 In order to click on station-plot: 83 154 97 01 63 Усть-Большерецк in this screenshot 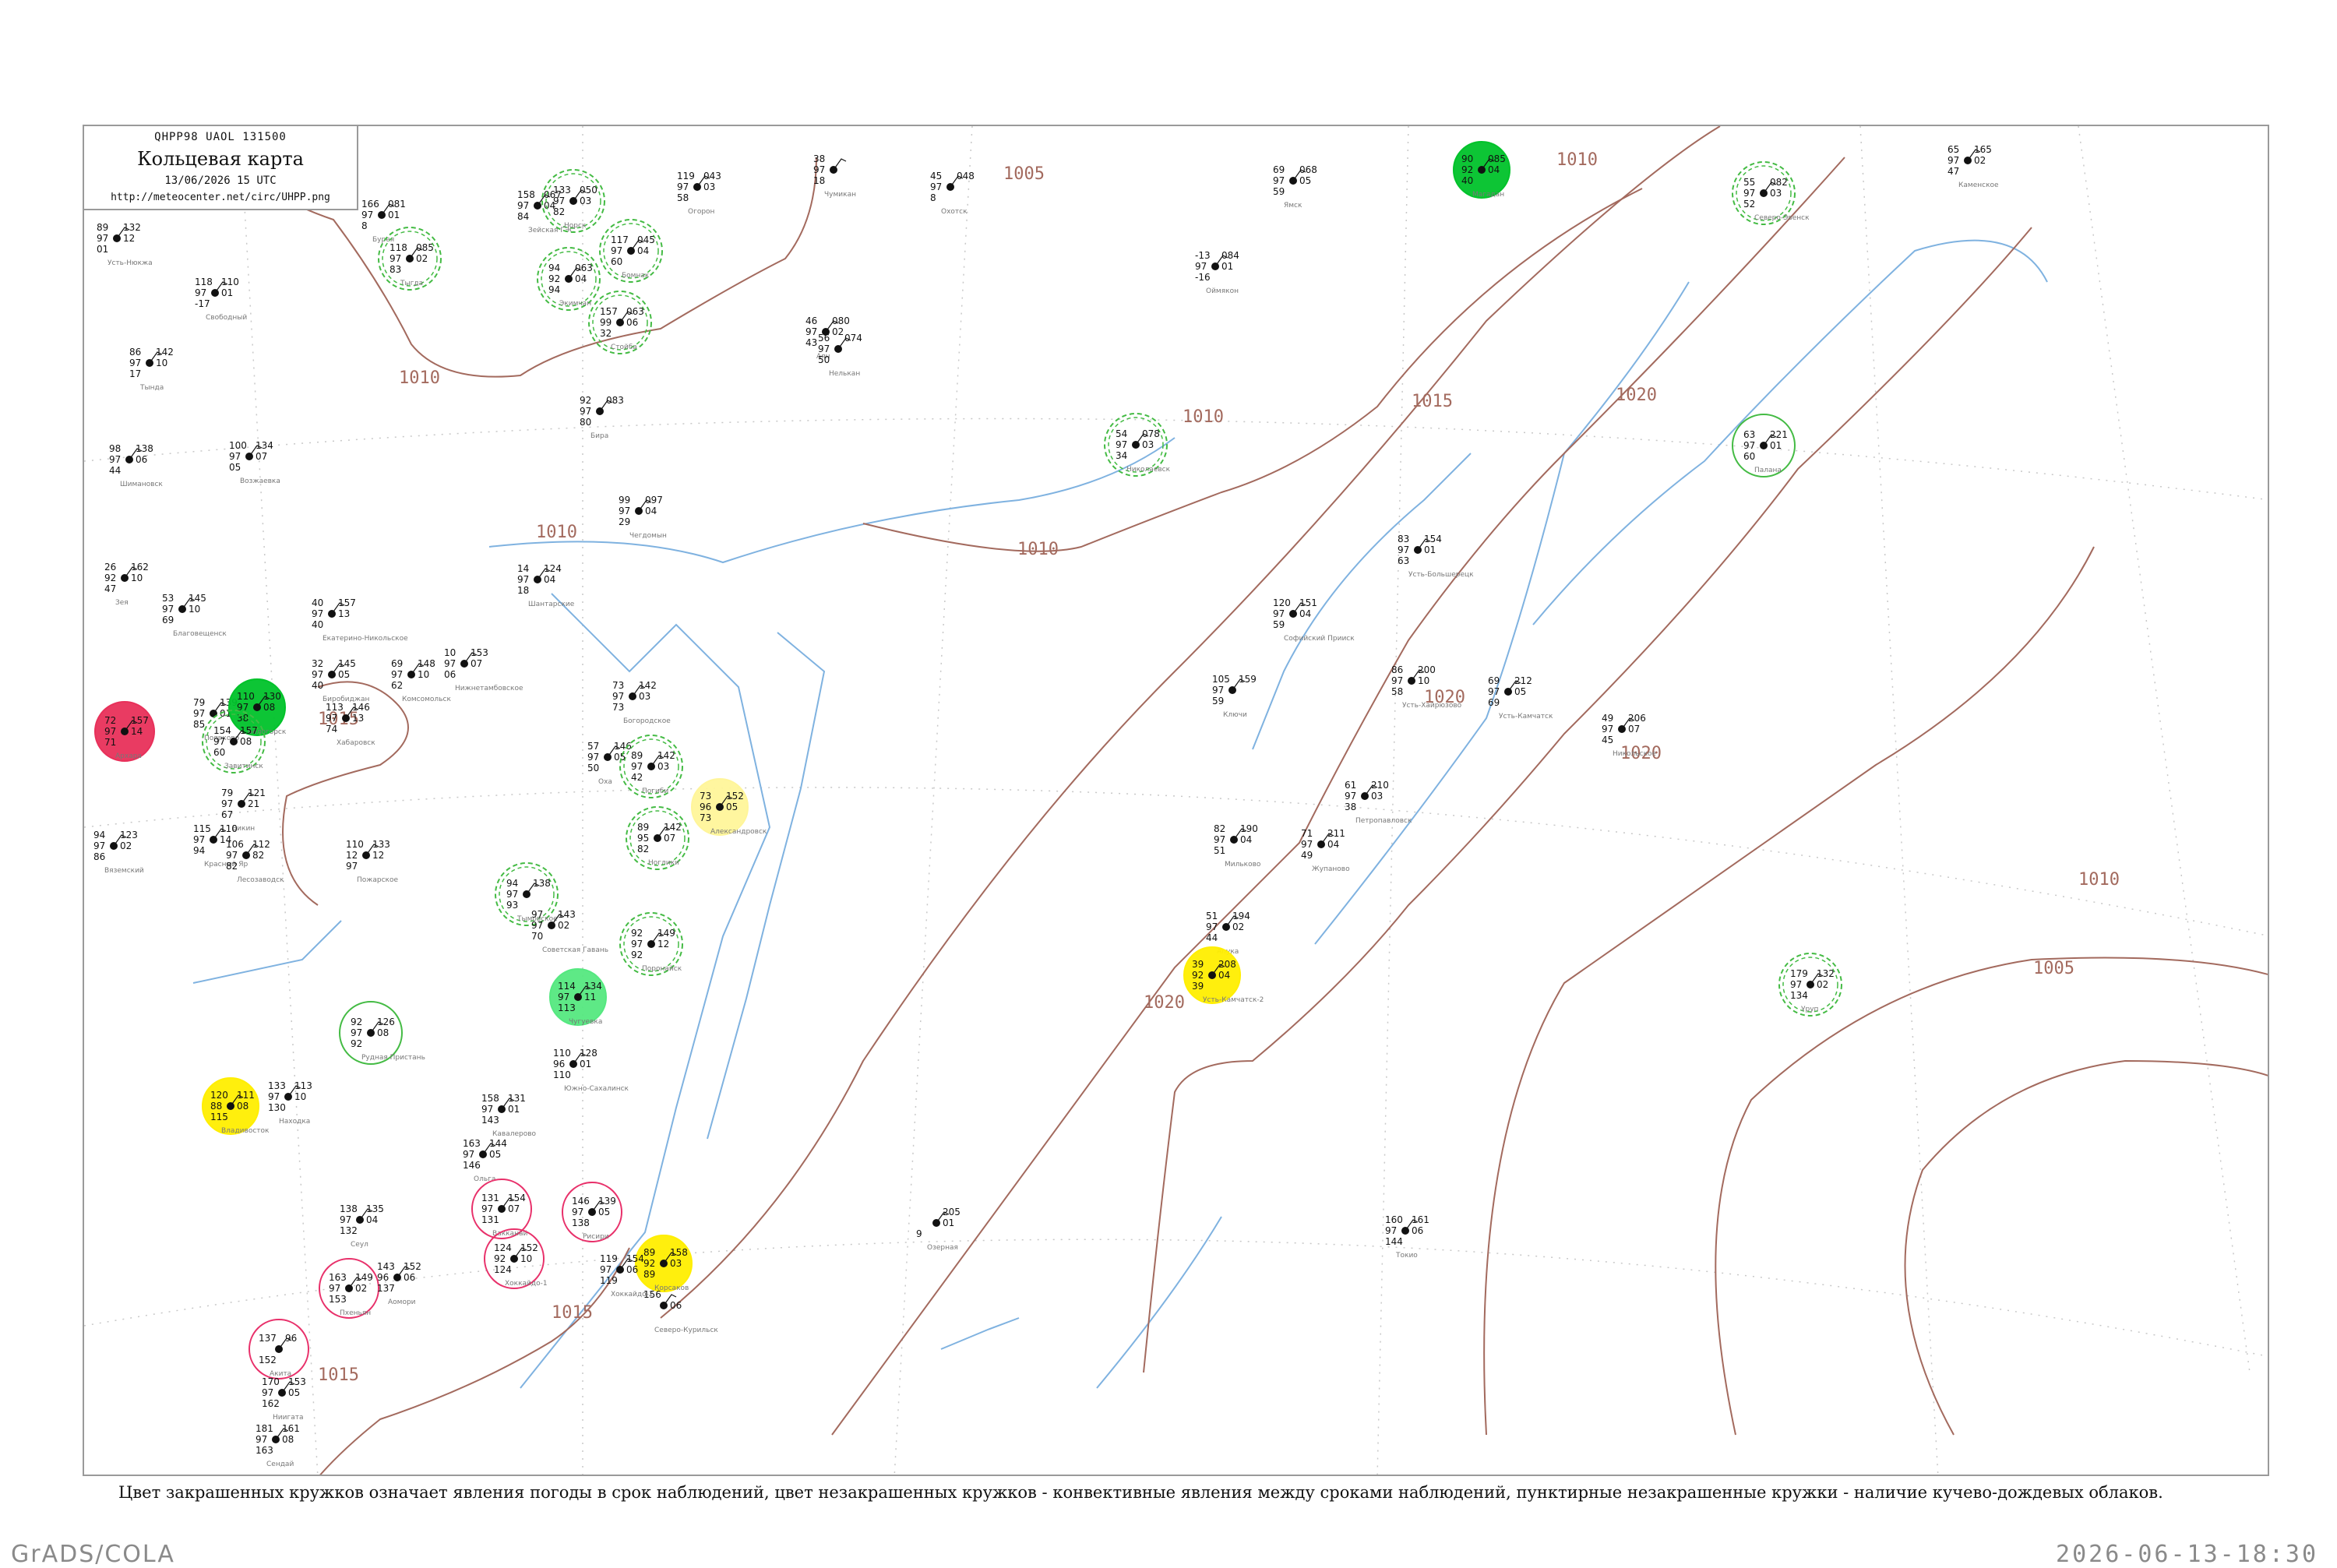, I will do `click(1436, 556)`.